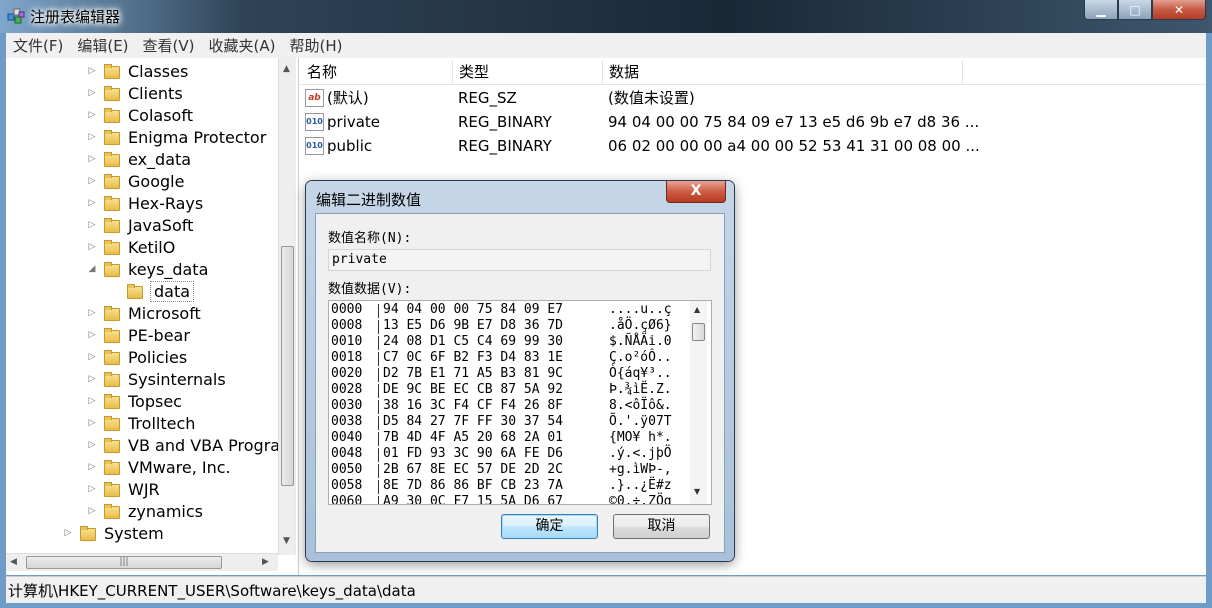 The height and width of the screenshot is (608, 1212). What do you see at coordinates (528, 72) in the screenshot?
I see `column-type-header: 类型` at bounding box center [528, 72].